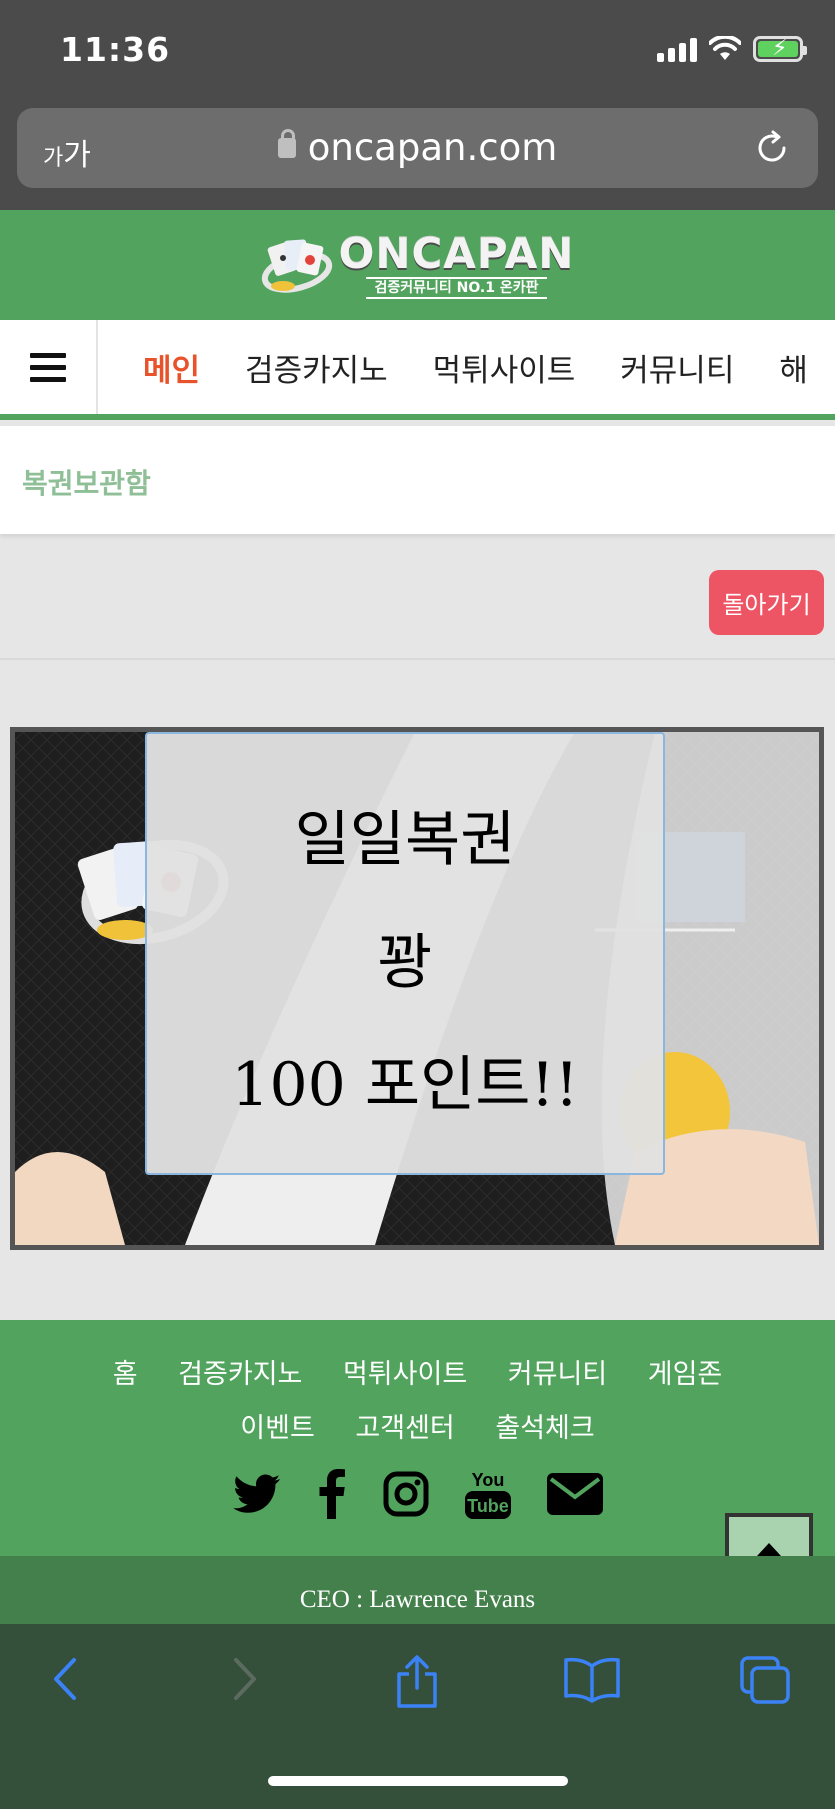 Image resolution: width=835 pixels, height=1809 pixels. What do you see at coordinates (504, 367) in the screenshot?
I see `nav-item-scam-sites: 먹튀사이트` at bounding box center [504, 367].